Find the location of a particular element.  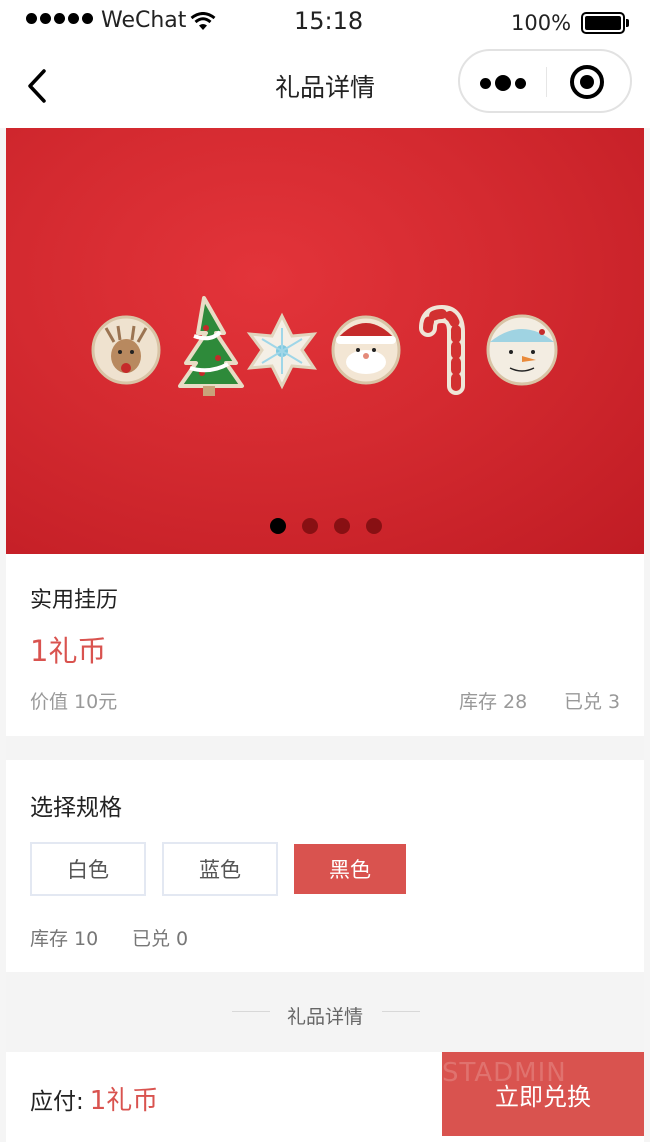

detail-heading: 礼品详情 is located at coordinates (324, 1017).